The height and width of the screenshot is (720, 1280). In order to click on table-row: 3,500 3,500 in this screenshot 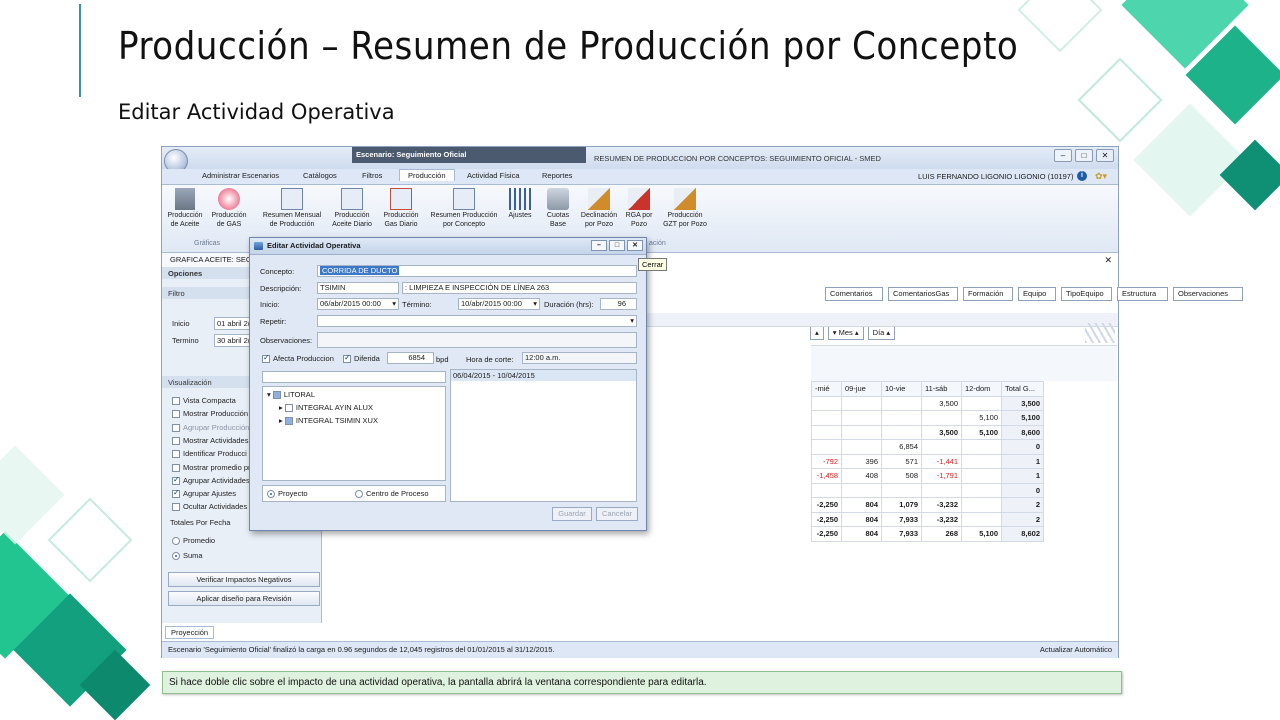, I will do `click(927, 403)`.